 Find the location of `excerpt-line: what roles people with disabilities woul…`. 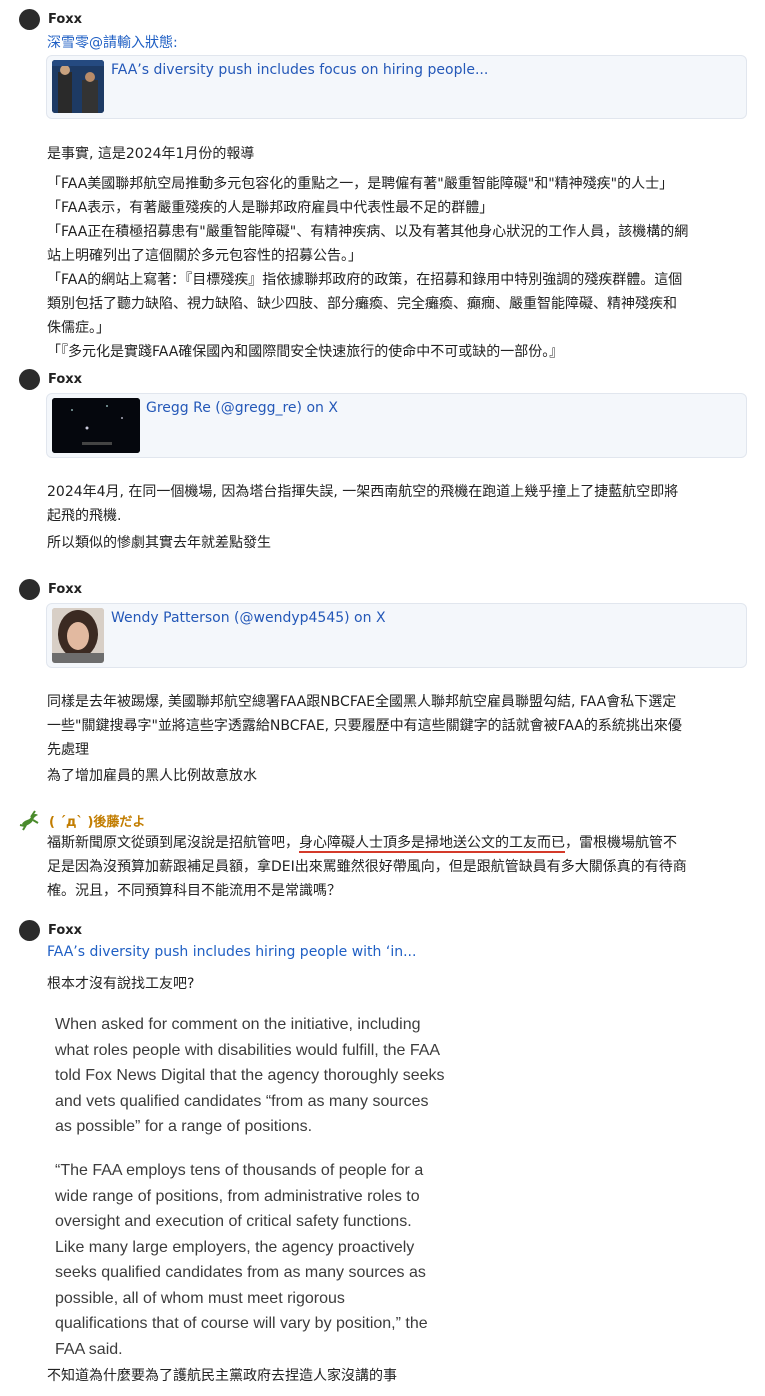

excerpt-line: what roles people with disabilities woul… is located at coordinates (248, 1050).